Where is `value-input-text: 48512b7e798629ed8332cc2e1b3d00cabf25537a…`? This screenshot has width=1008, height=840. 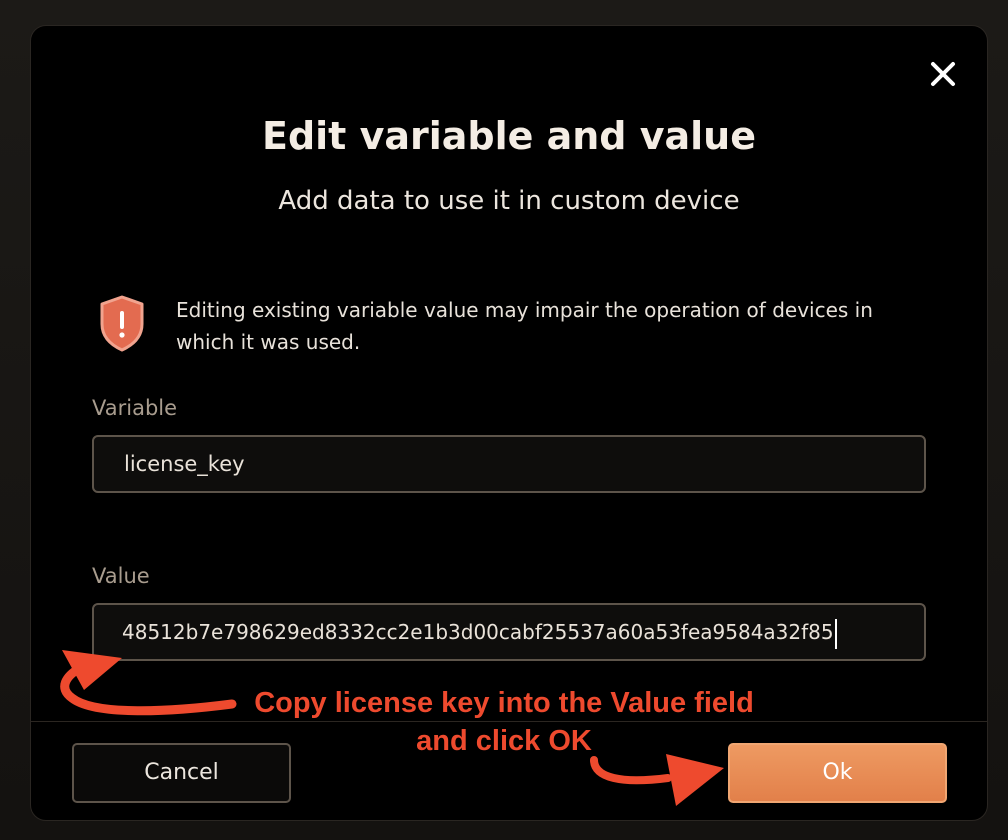 value-input-text: 48512b7e798629ed8332cc2e1b3d00cabf25537a… is located at coordinates (478, 632).